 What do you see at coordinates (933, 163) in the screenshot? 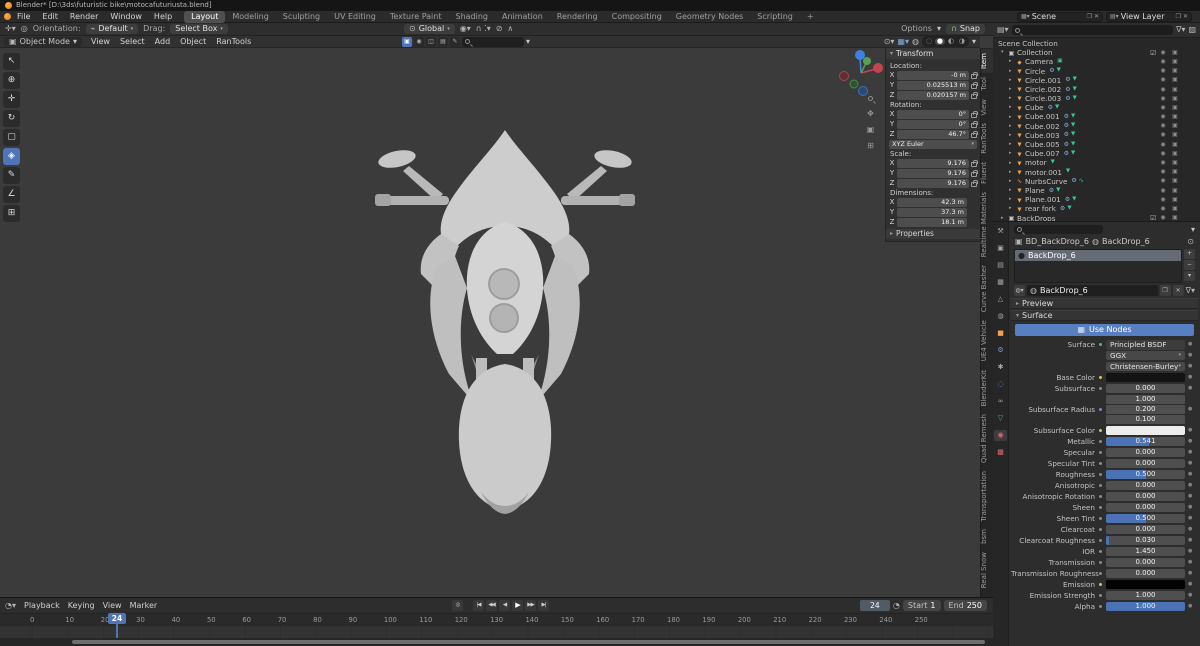
I see `scale-x-field: 9.176` at bounding box center [933, 163].